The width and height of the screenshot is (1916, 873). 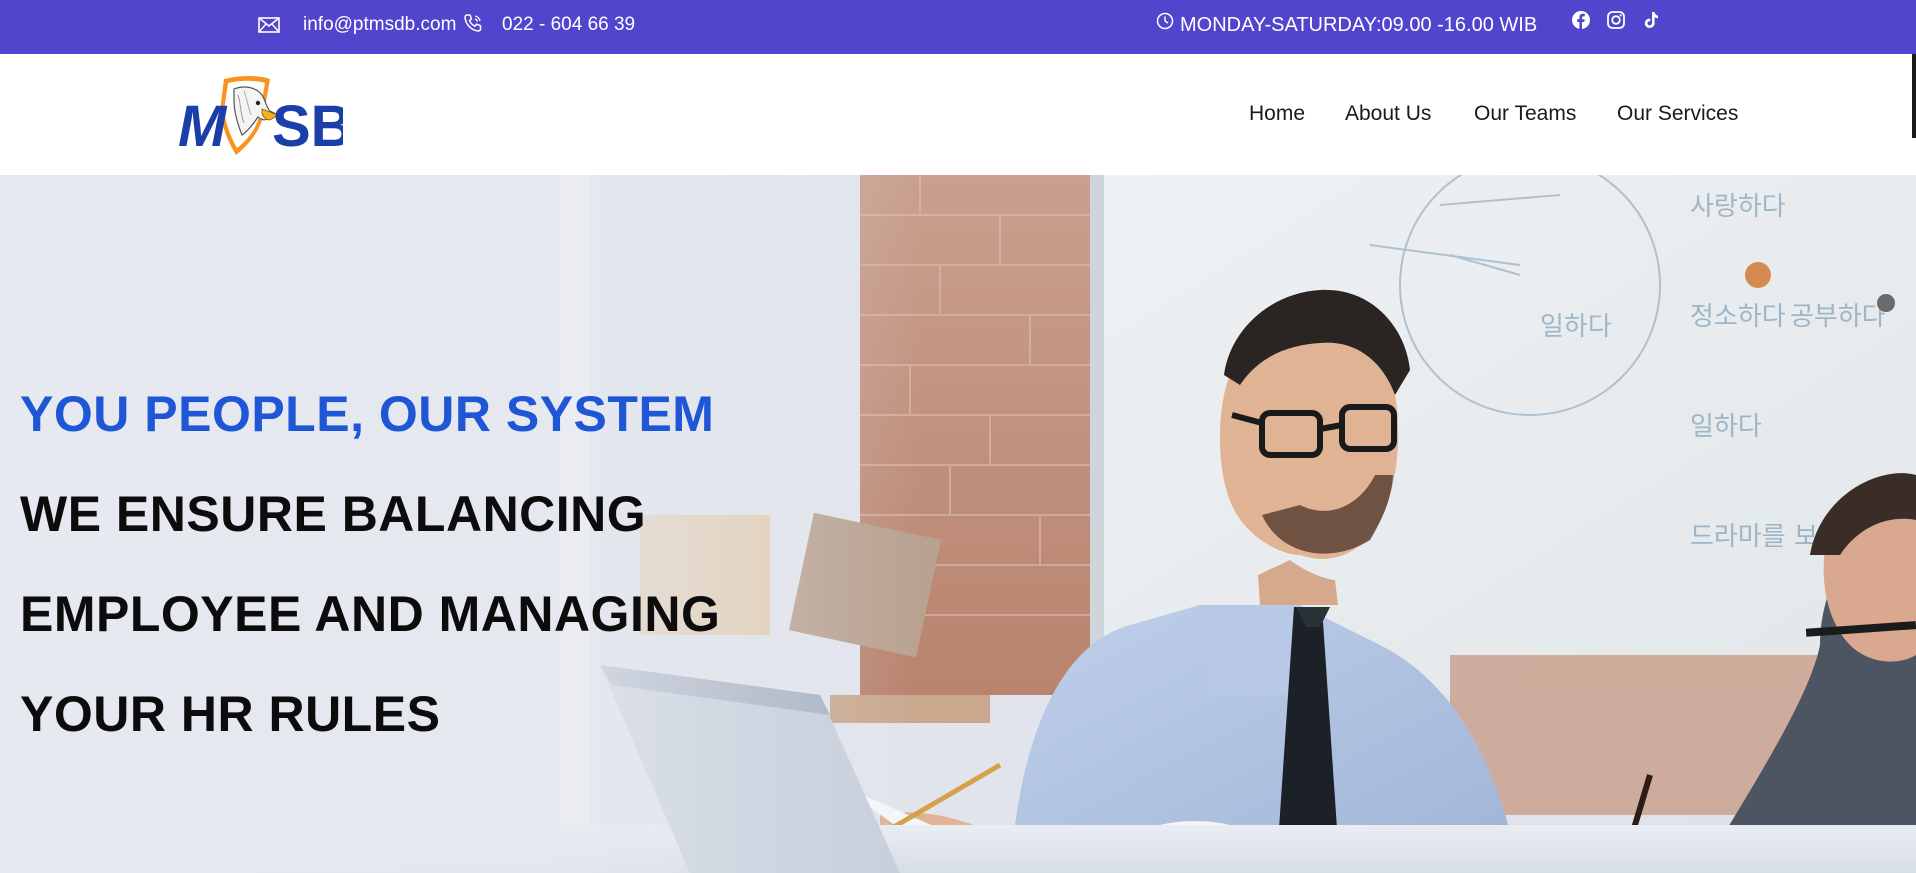 What do you see at coordinates (1581, 22) in the screenshot?
I see `facebook-icon` at bounding box center [1581, 22].